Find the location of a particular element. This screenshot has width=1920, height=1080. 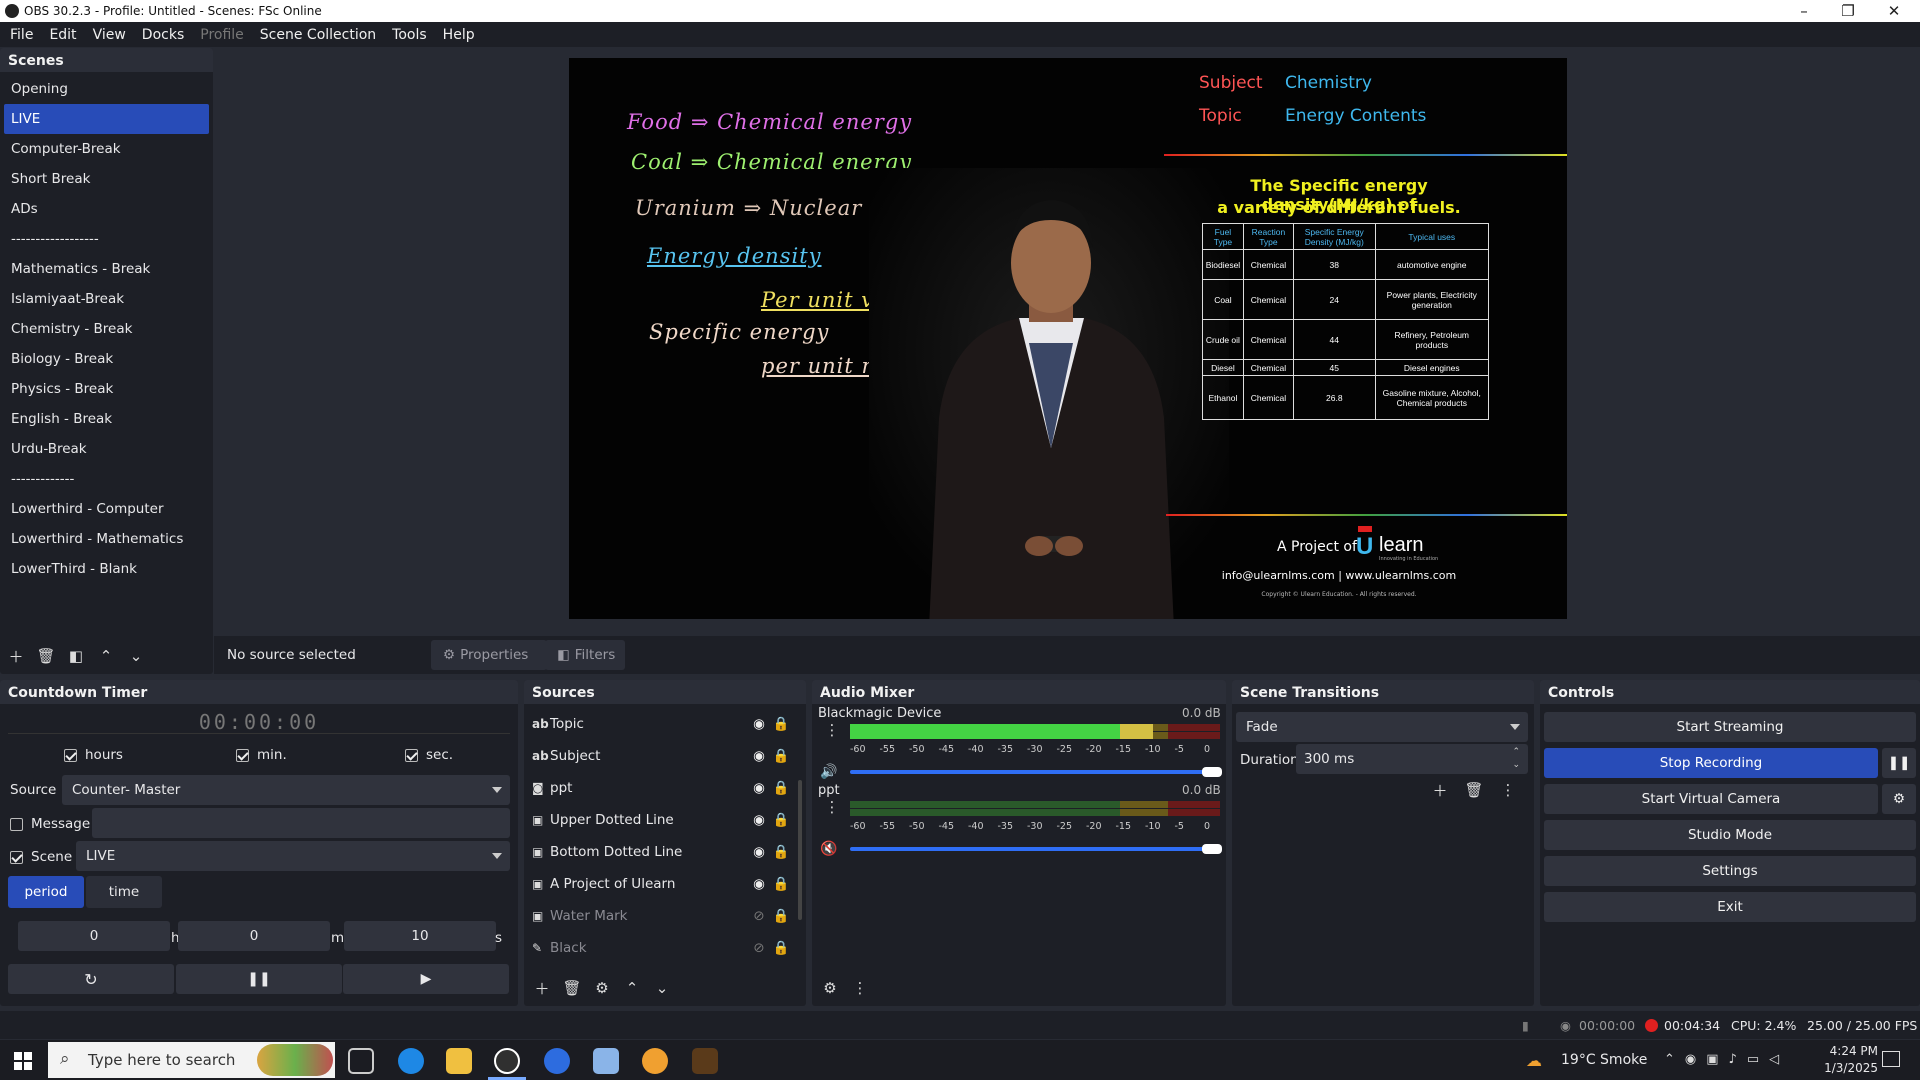

seconds-input: 10 is located at coordinates (420, 936).